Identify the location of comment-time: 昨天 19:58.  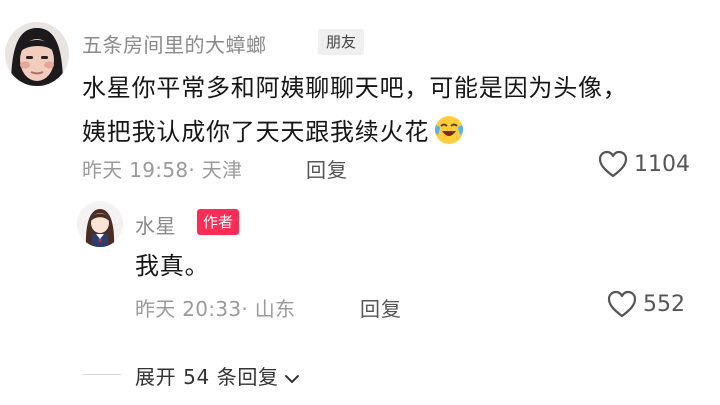
(135, 170).